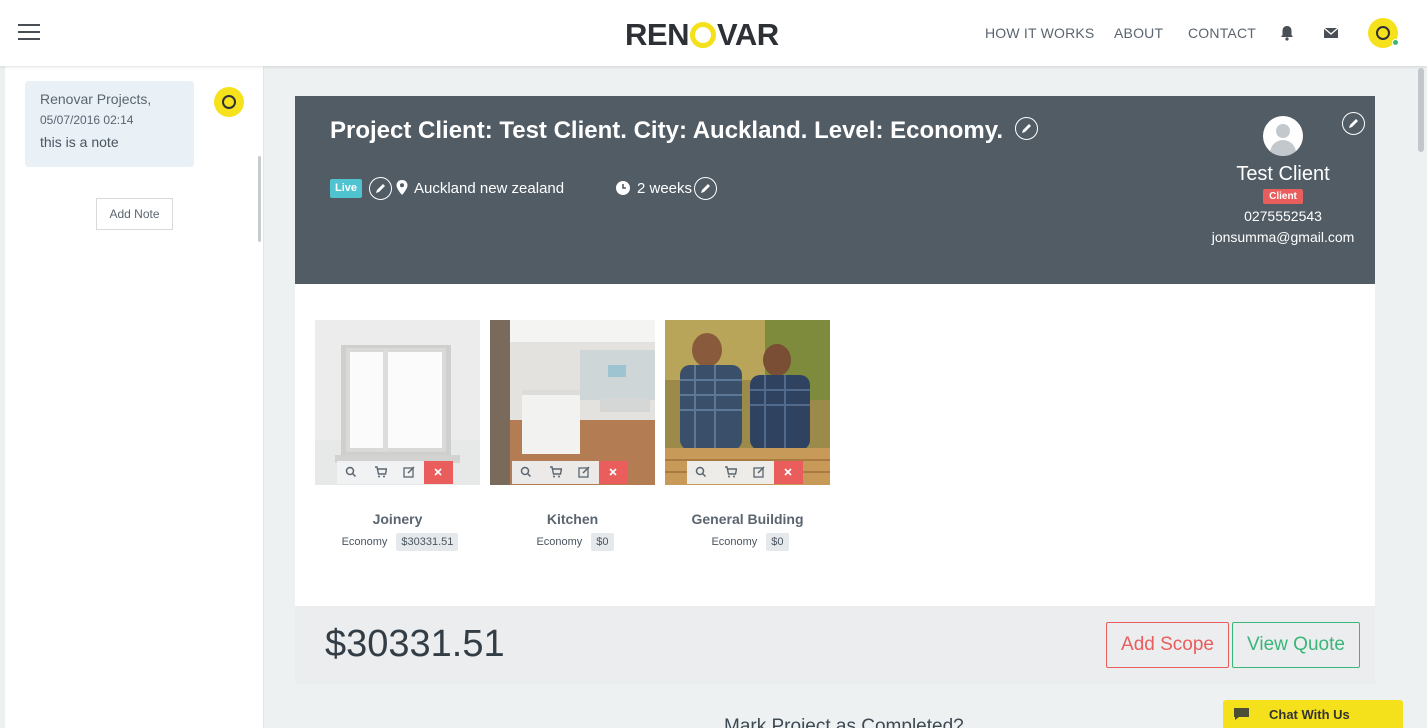  I want to click on client-avatar, so click(1283, 136).